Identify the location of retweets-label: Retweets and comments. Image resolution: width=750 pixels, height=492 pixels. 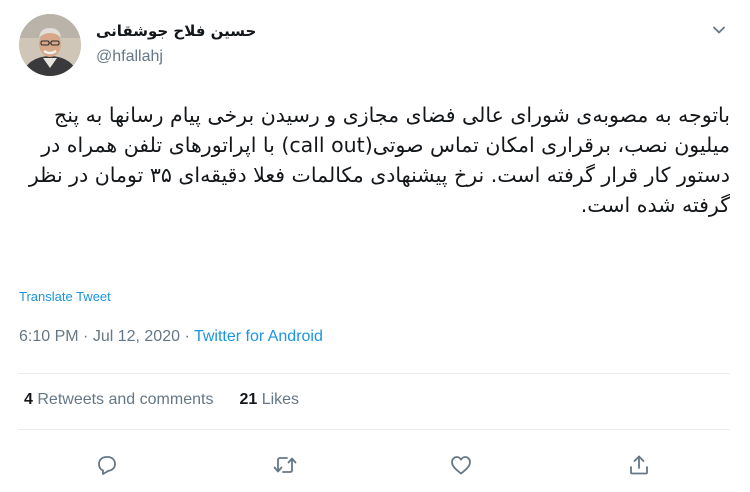
(125, 399).